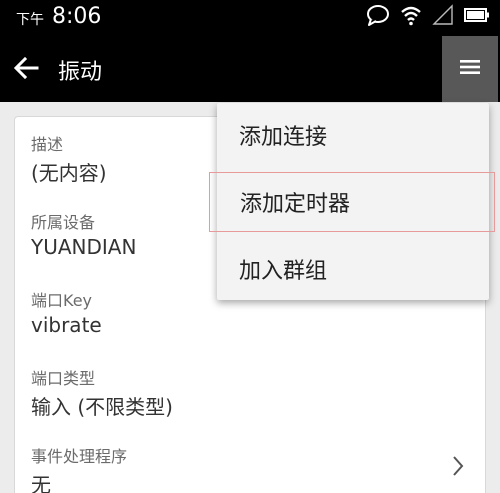  What do you see at coordinates (69, 158) in the screenshot?
I see `field-description: 描述 (无内容)` at bounding box center [69, 158].